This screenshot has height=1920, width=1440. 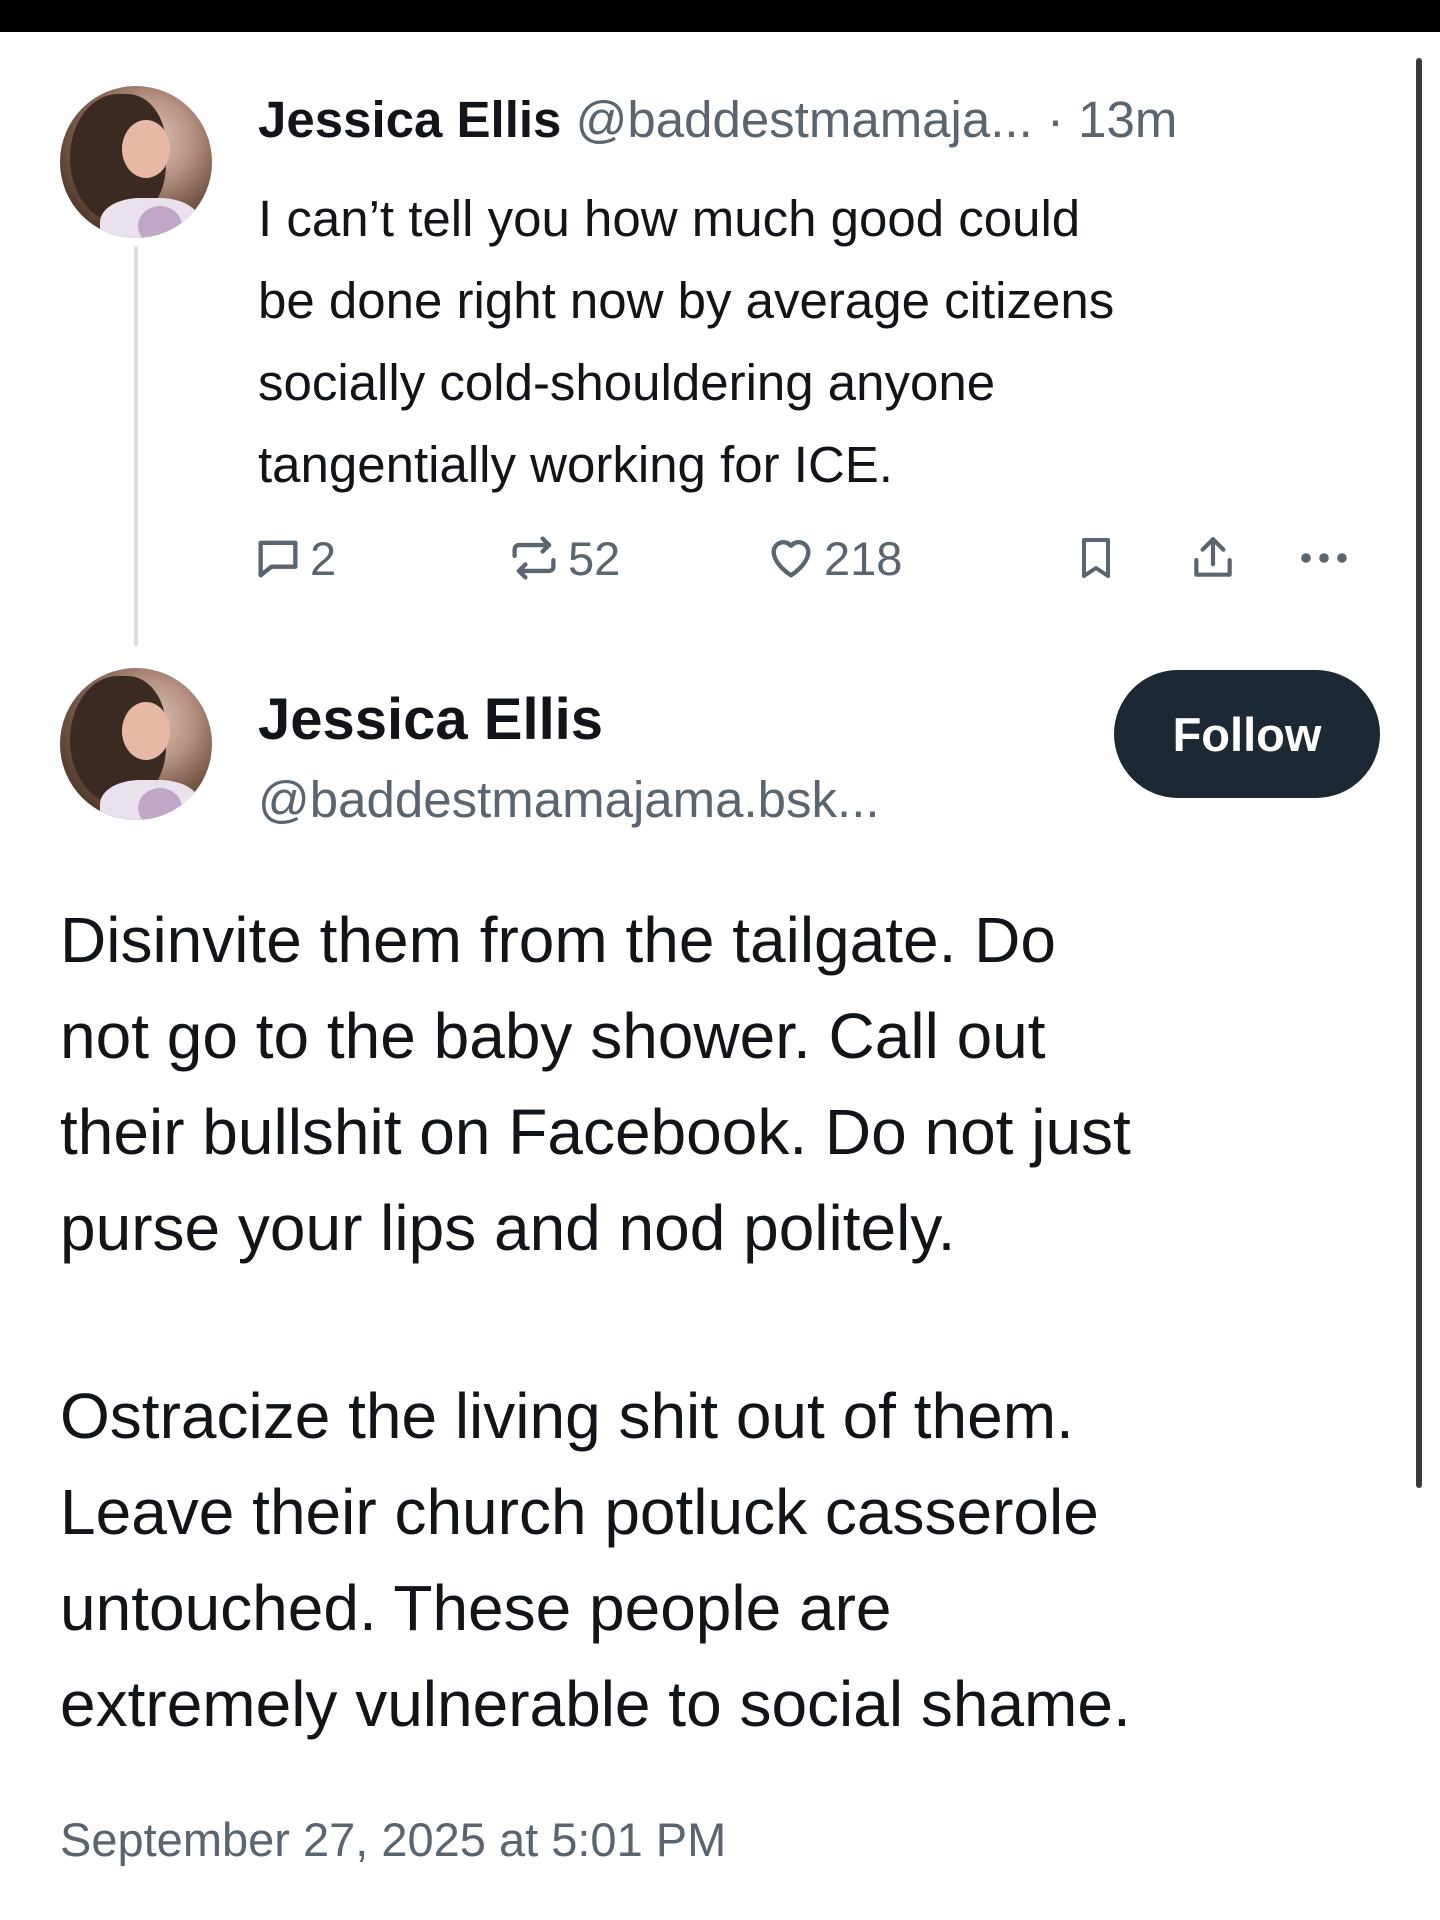 I want to click on bookmark-button, so click(x=1096, y=558).